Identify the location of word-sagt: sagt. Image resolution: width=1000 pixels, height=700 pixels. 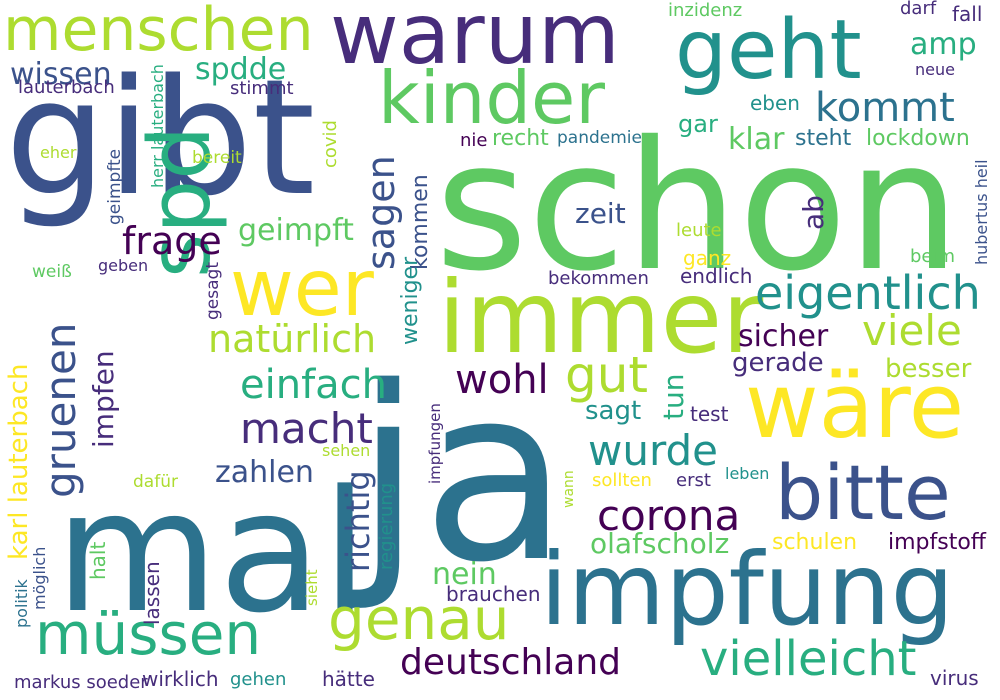
(613, 411).